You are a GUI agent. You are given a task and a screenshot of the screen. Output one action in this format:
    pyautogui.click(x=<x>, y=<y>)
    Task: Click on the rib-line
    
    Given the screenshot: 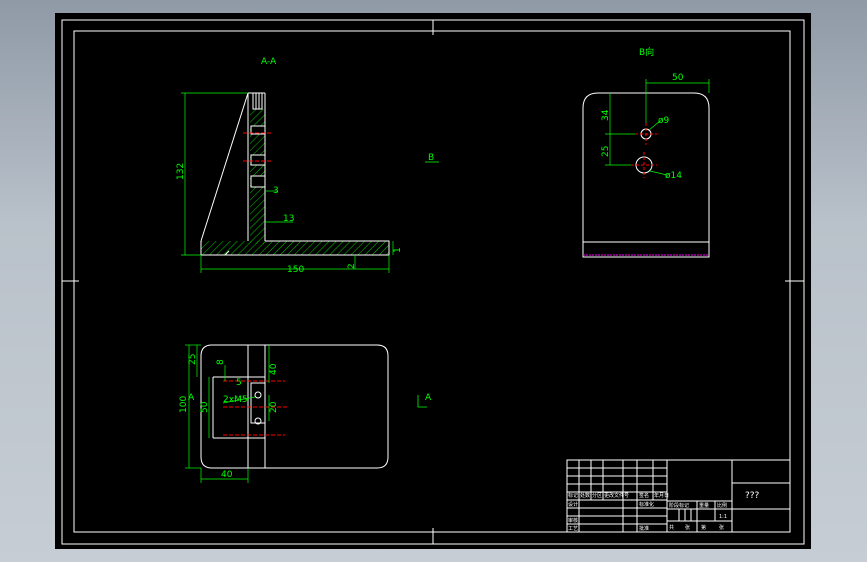 What is the action you would take?
    pyautogui.click(x=224, y=167)
    